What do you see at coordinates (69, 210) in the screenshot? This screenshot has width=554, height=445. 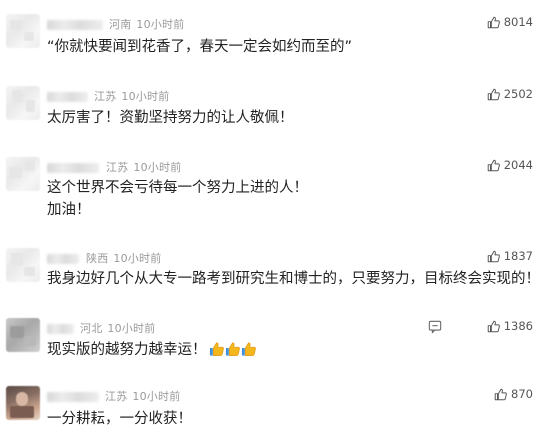 I see `comment-line: 加油！` at bounding box center [69, 210].